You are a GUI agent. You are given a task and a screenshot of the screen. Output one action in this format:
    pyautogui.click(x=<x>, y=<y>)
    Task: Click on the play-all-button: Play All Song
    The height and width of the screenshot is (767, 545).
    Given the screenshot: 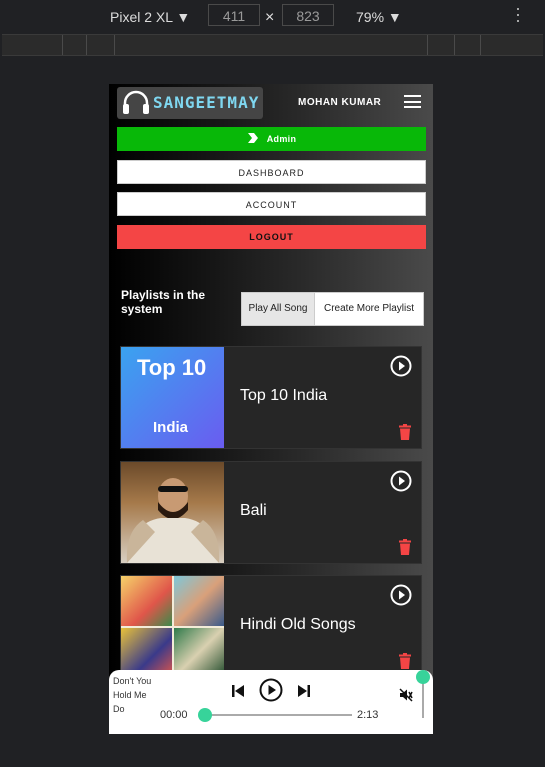 What is the action you would take?
    pyautogui.click(x=278, y=309)
    